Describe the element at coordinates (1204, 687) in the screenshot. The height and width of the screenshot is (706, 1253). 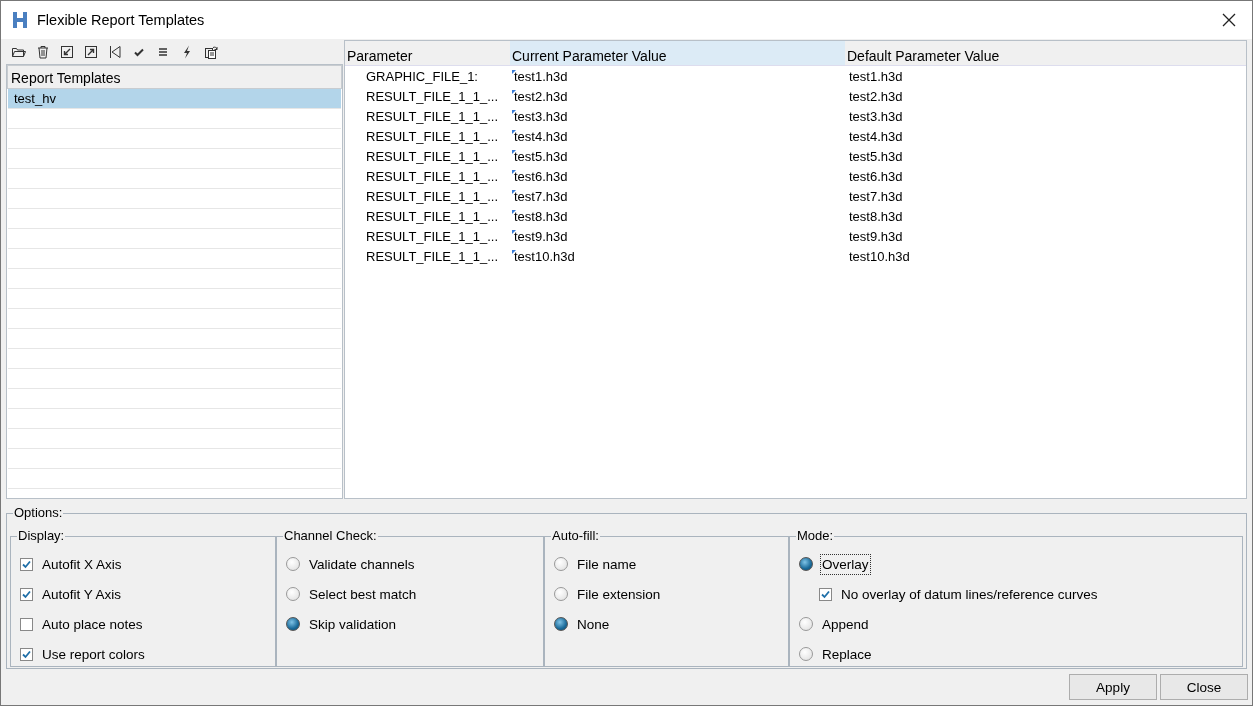
I see `dialog-button: Close` at that location.